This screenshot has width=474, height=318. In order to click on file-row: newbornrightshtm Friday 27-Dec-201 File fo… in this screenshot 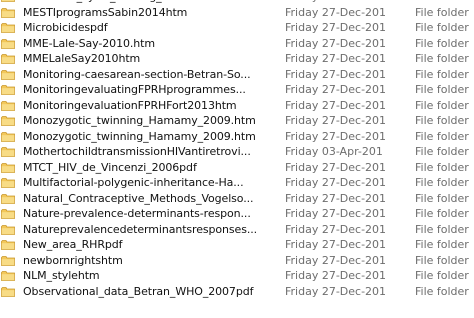, I will do `click(237, 261)`.